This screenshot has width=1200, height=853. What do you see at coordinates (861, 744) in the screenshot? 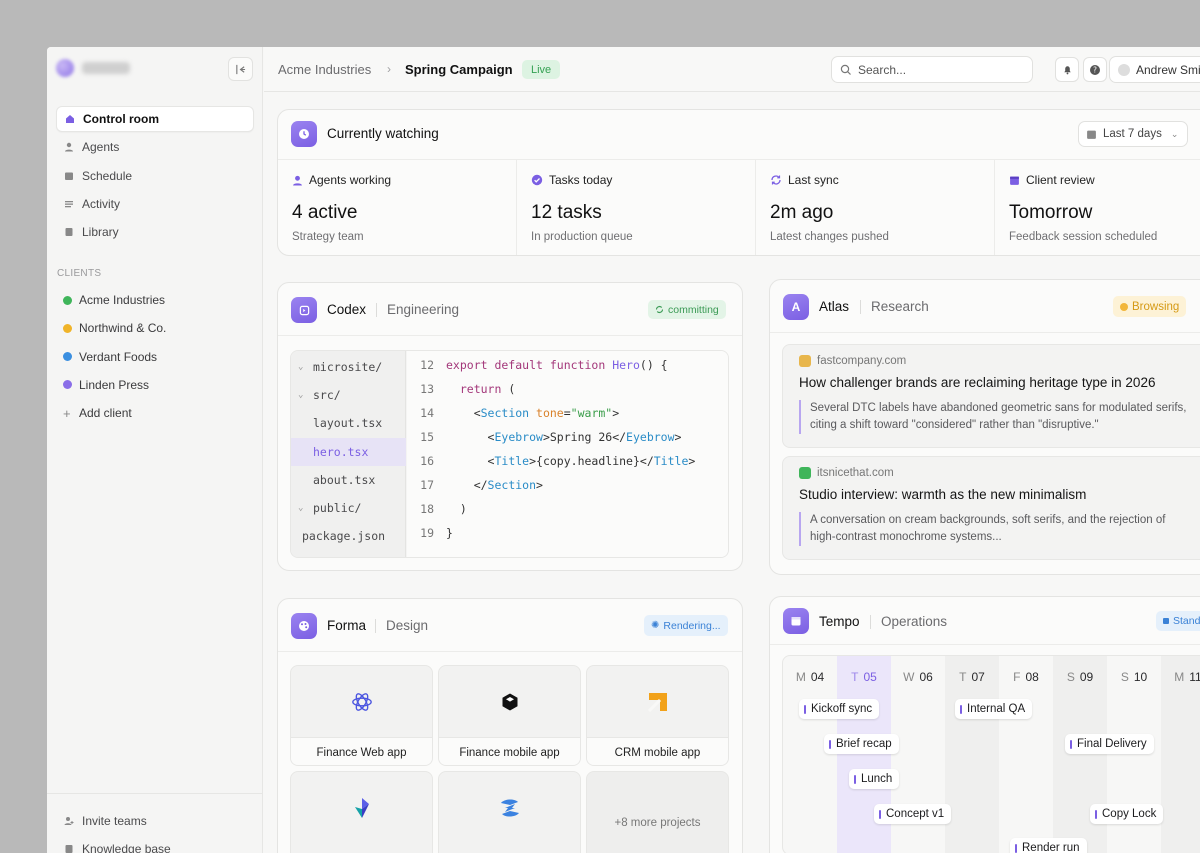
I see `calendar-event: Brief recap` at bounding box center [861, 744].